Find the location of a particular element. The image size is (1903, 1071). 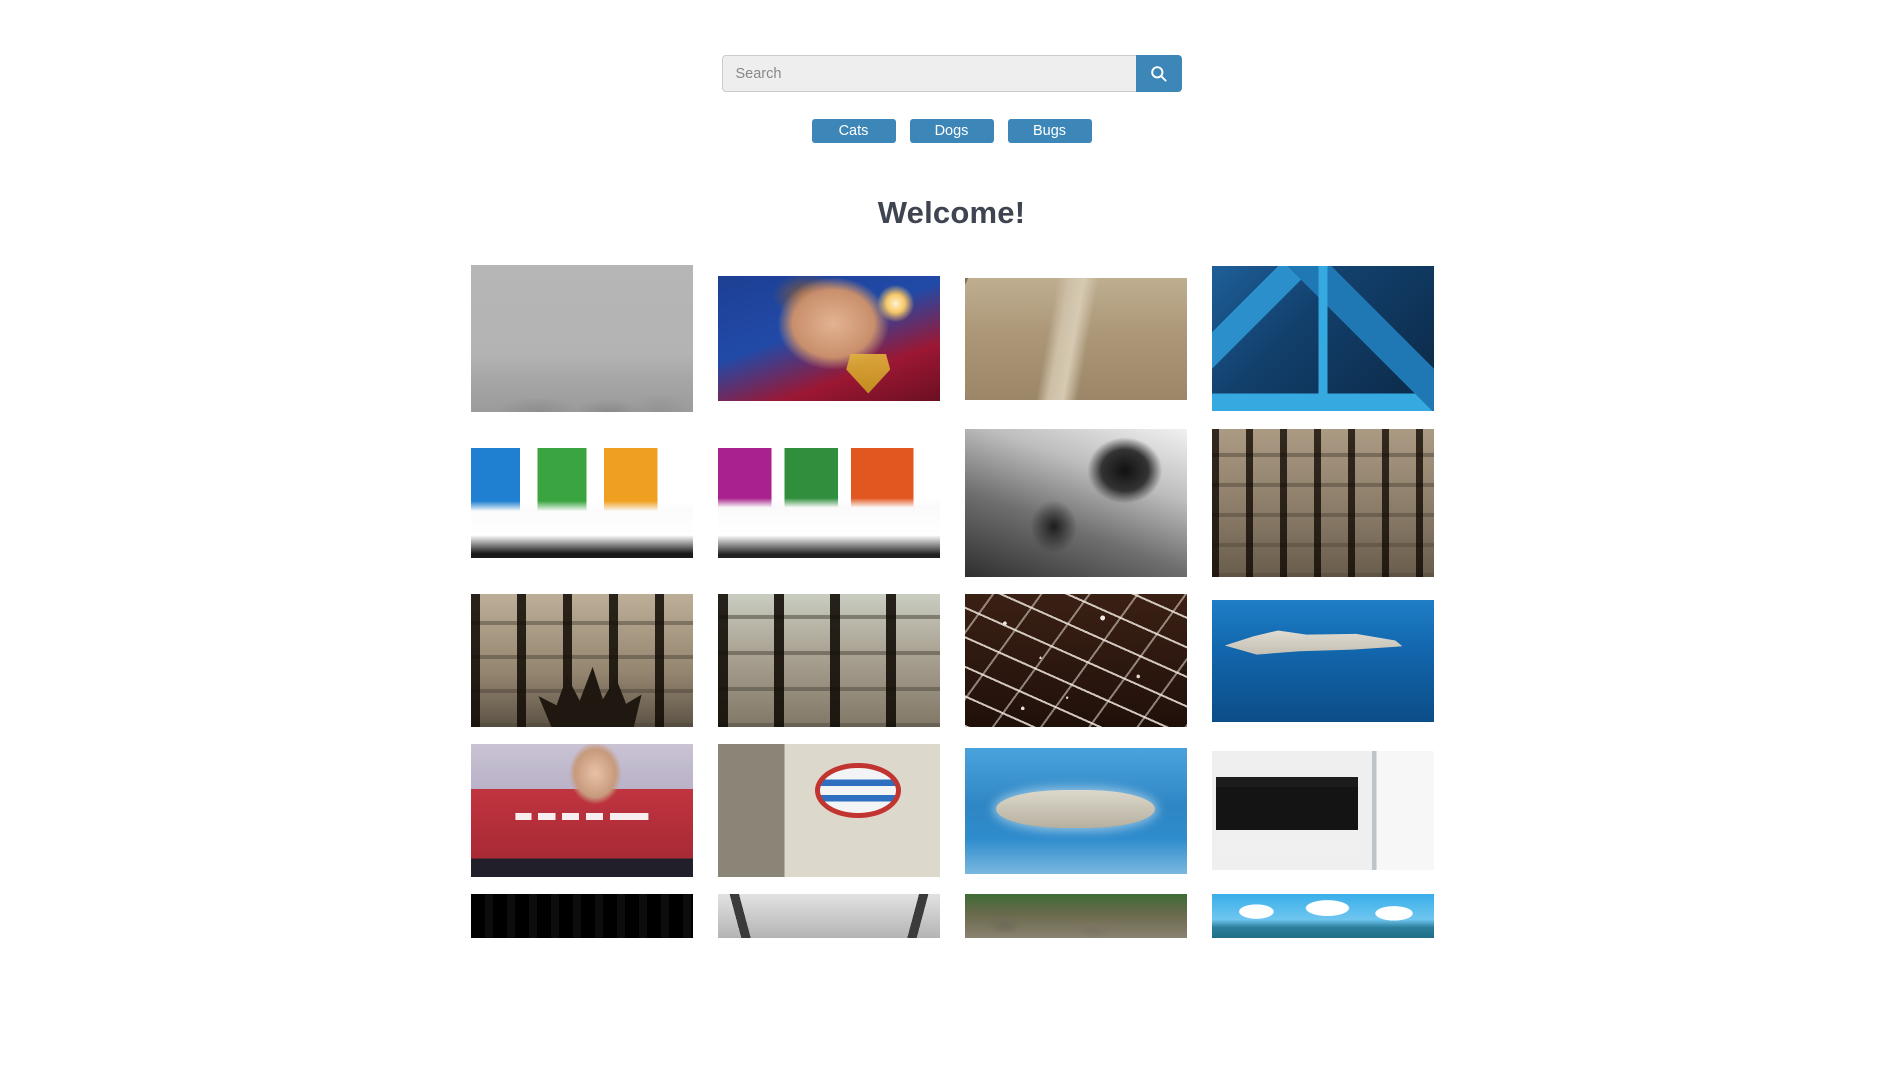

page-title: Welcome! is located at coordinates (951, 212).